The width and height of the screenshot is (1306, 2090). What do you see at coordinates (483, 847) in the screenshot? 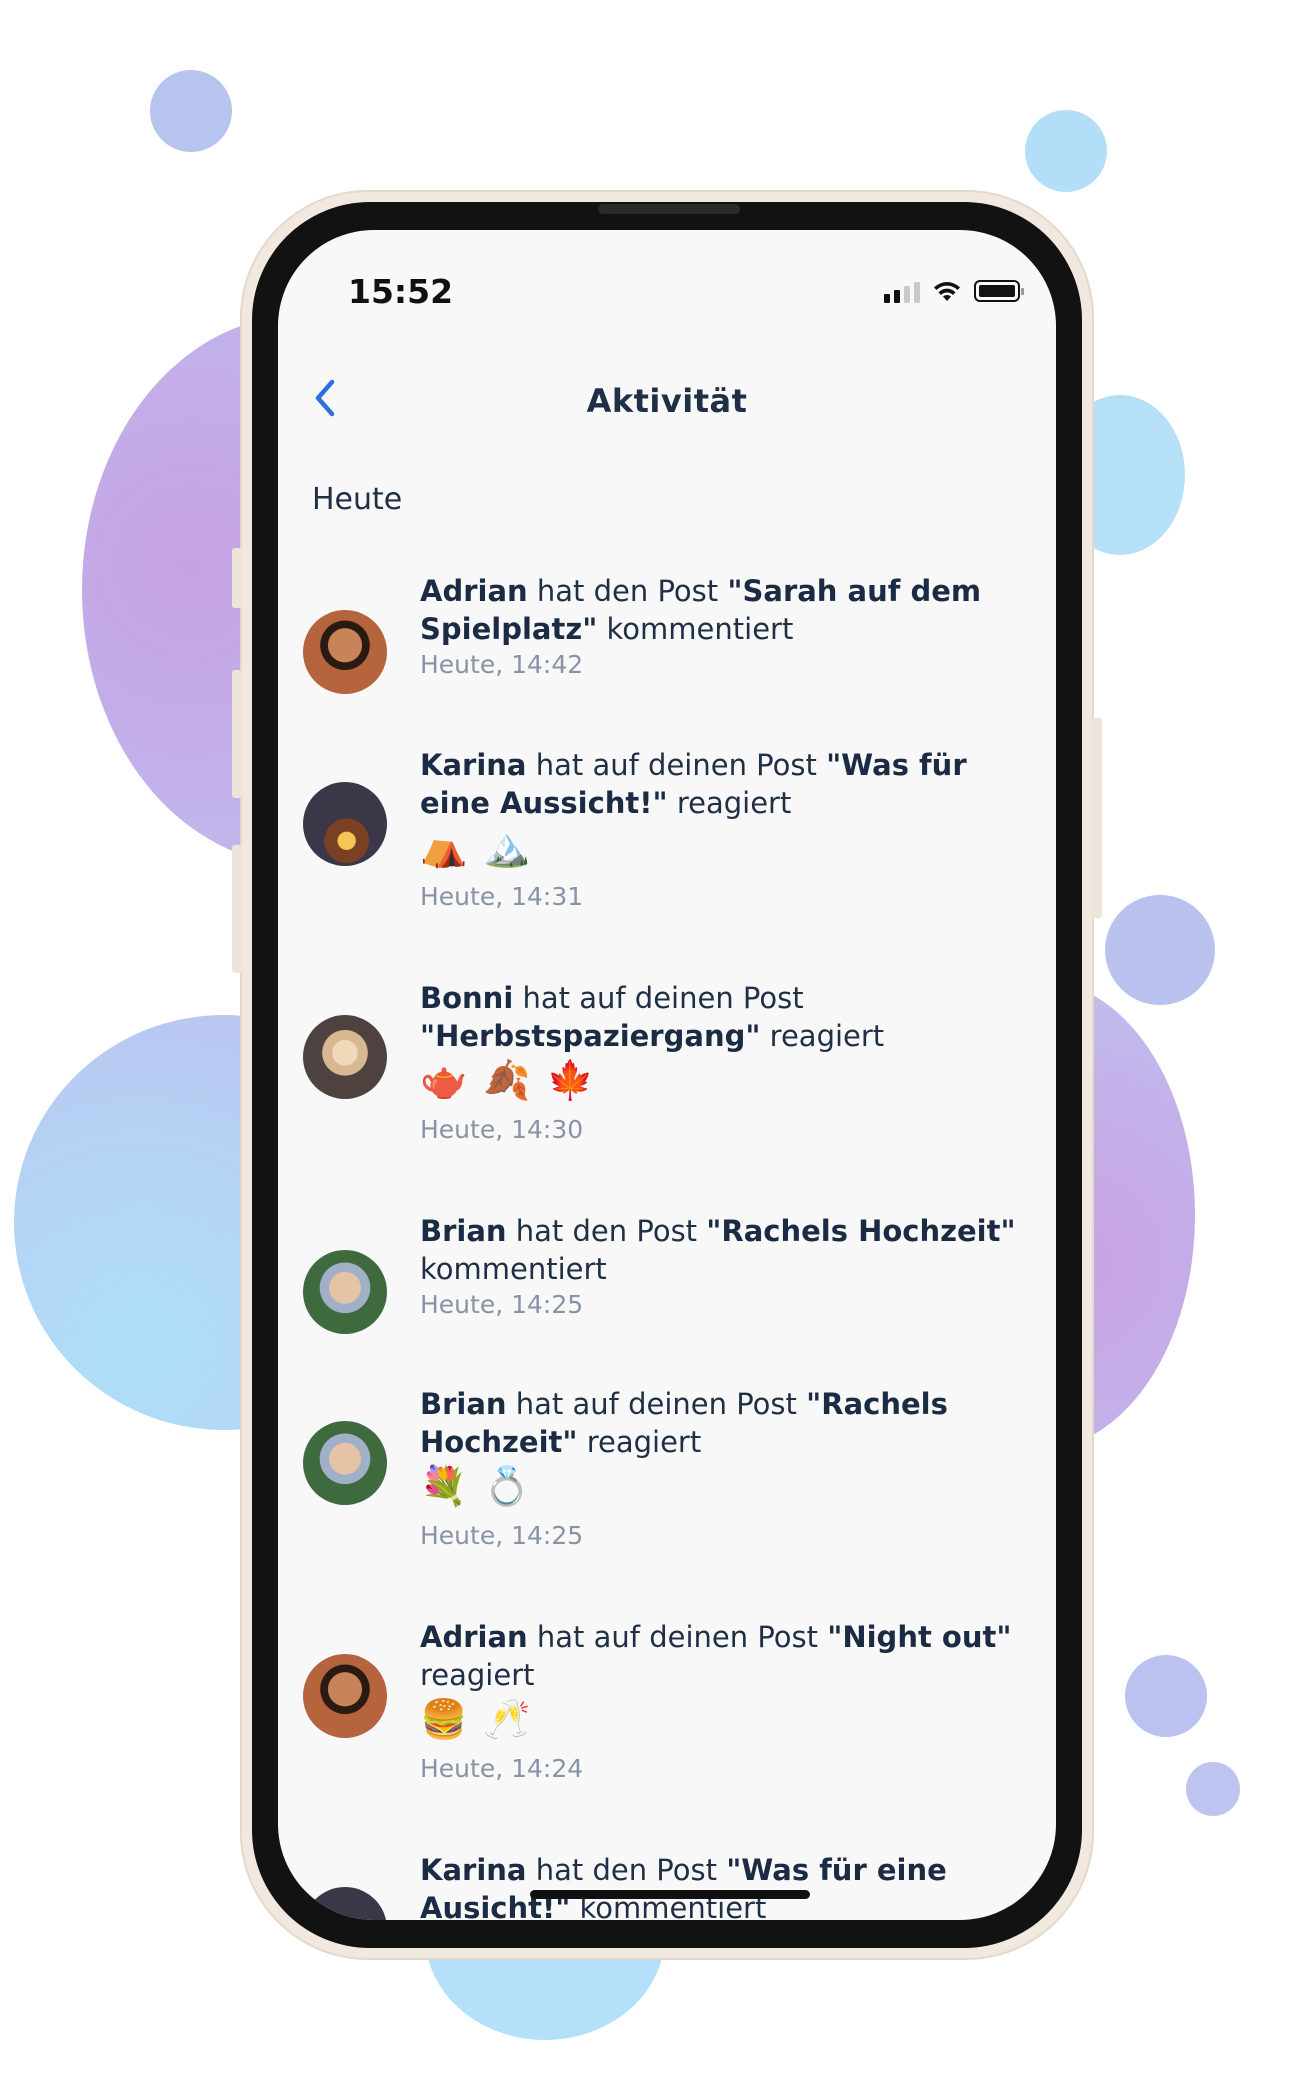
I see `reaction-emojis: ⛺🏔️` at bounding box center [483, 847].